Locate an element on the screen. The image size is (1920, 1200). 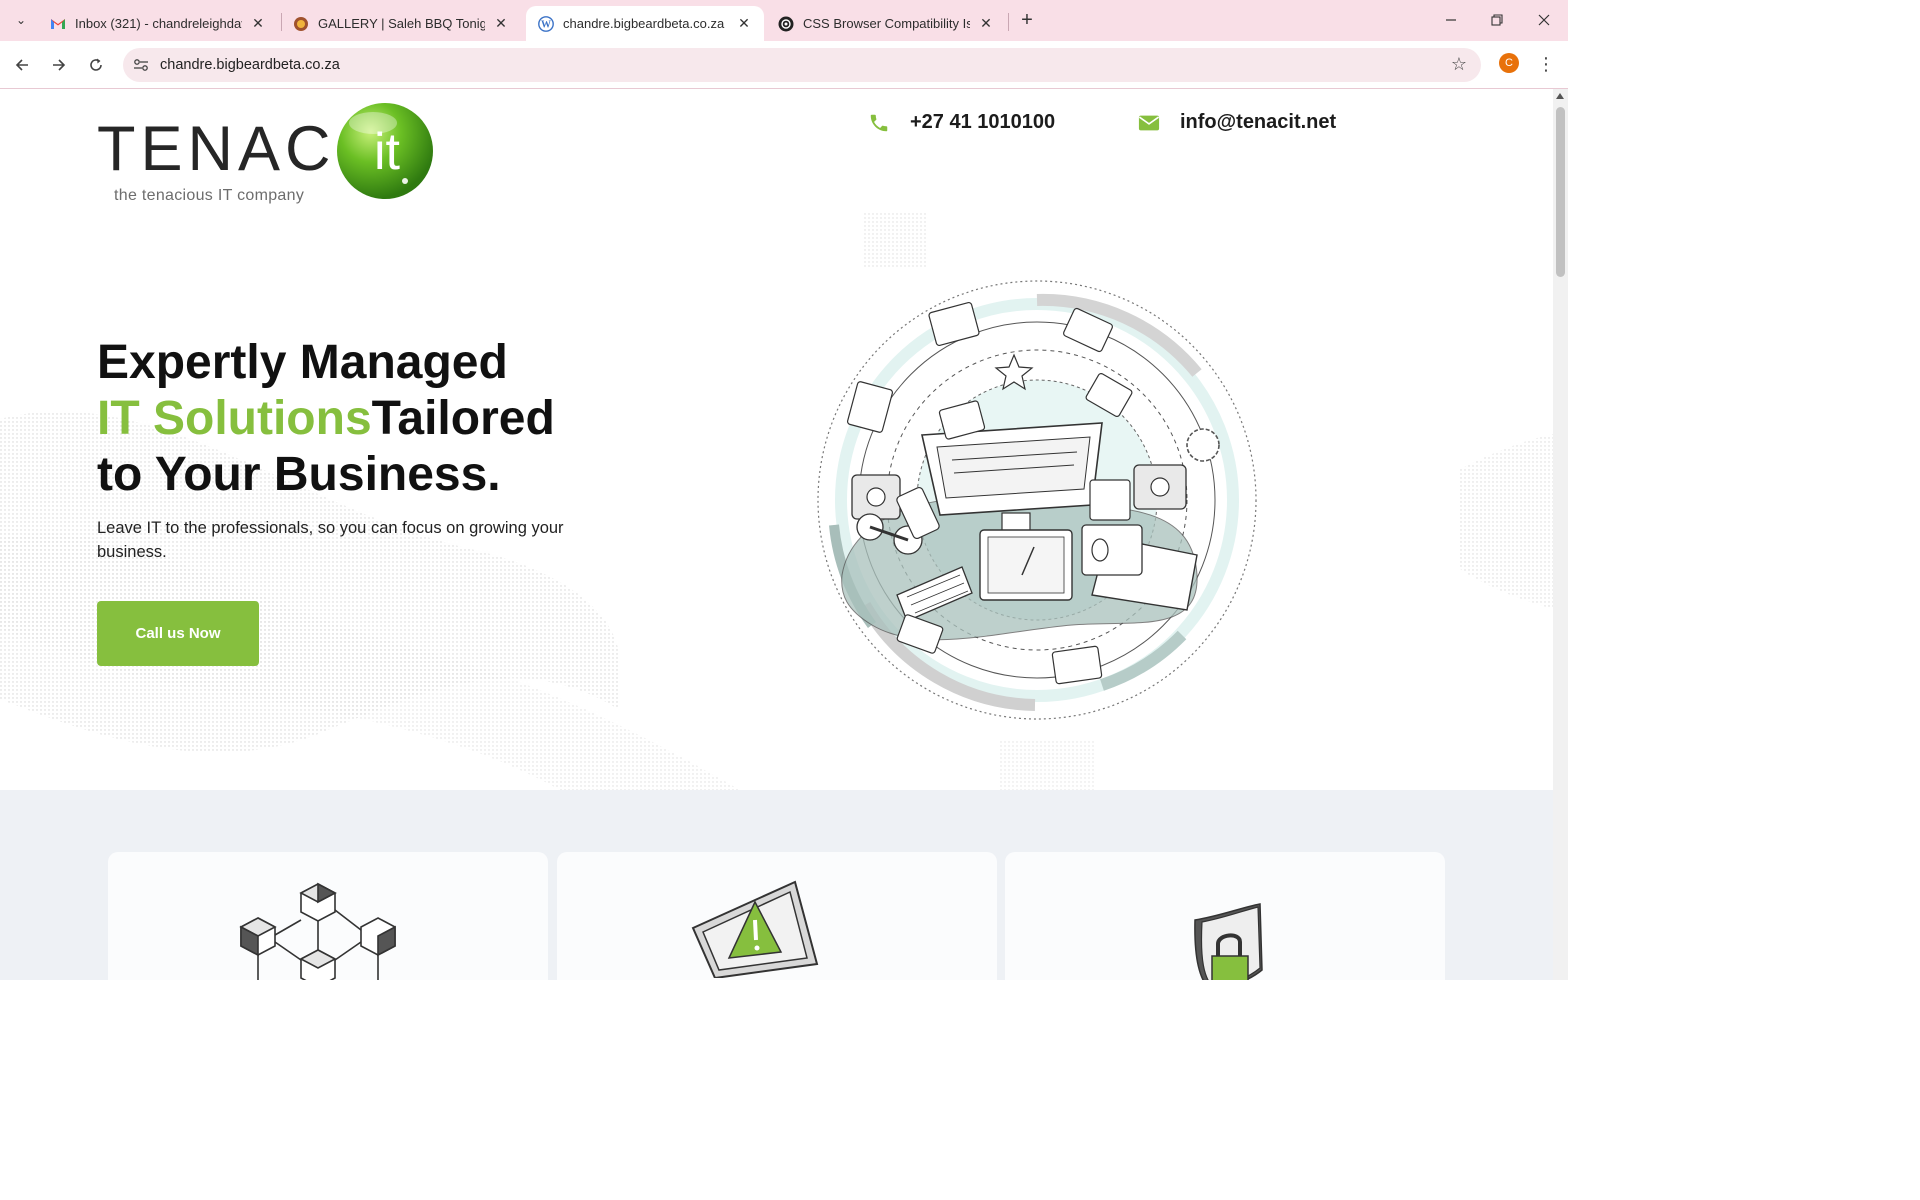
security-shield-icon is located at coordinates (1228, 941).